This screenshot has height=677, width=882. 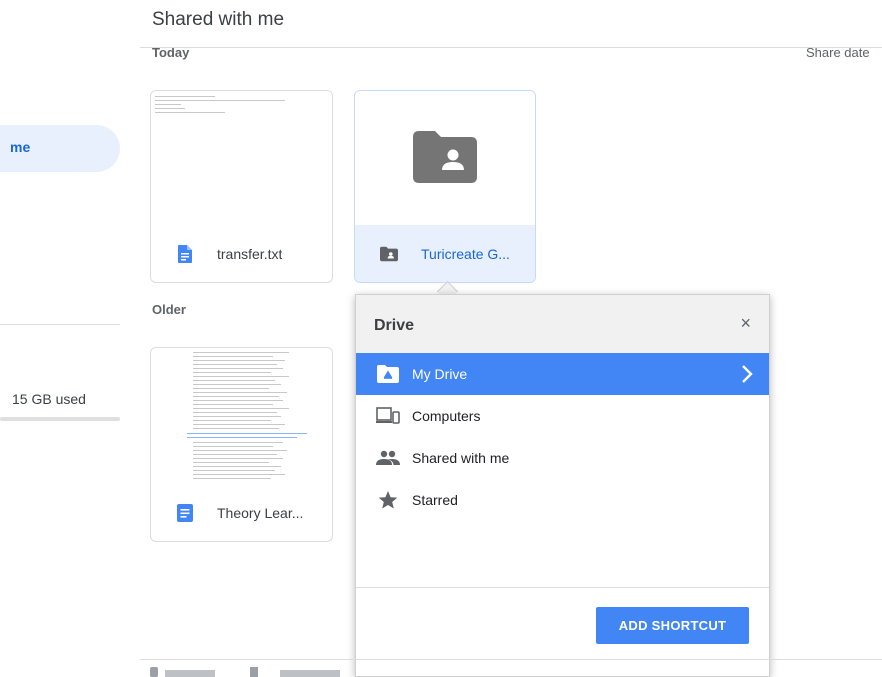 I want to click on close-icon: ×, so click(x=745, y=323).